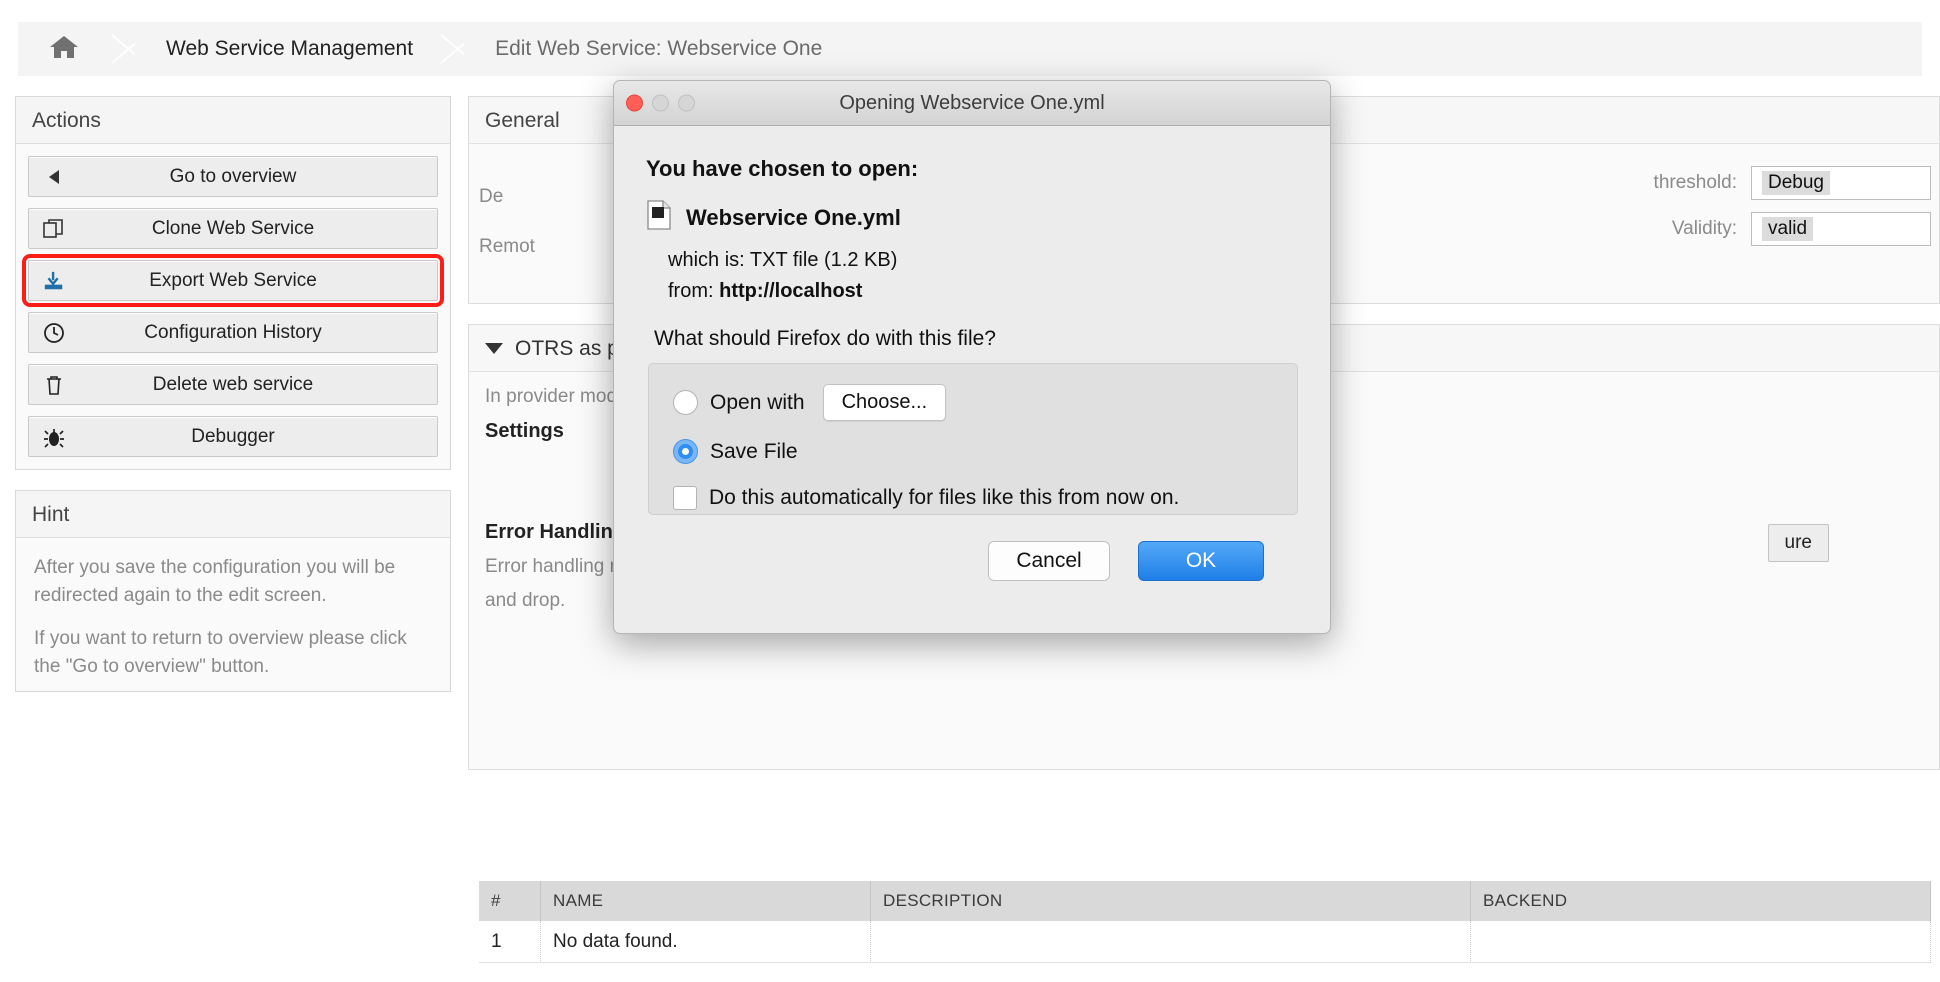 The width and height of the screenshot is (1940, 982). What do you see at coordinates (1701, 901) in the screenshot?
I see `column-header-backend: BACKEND` at bounding box center [1701, 901].